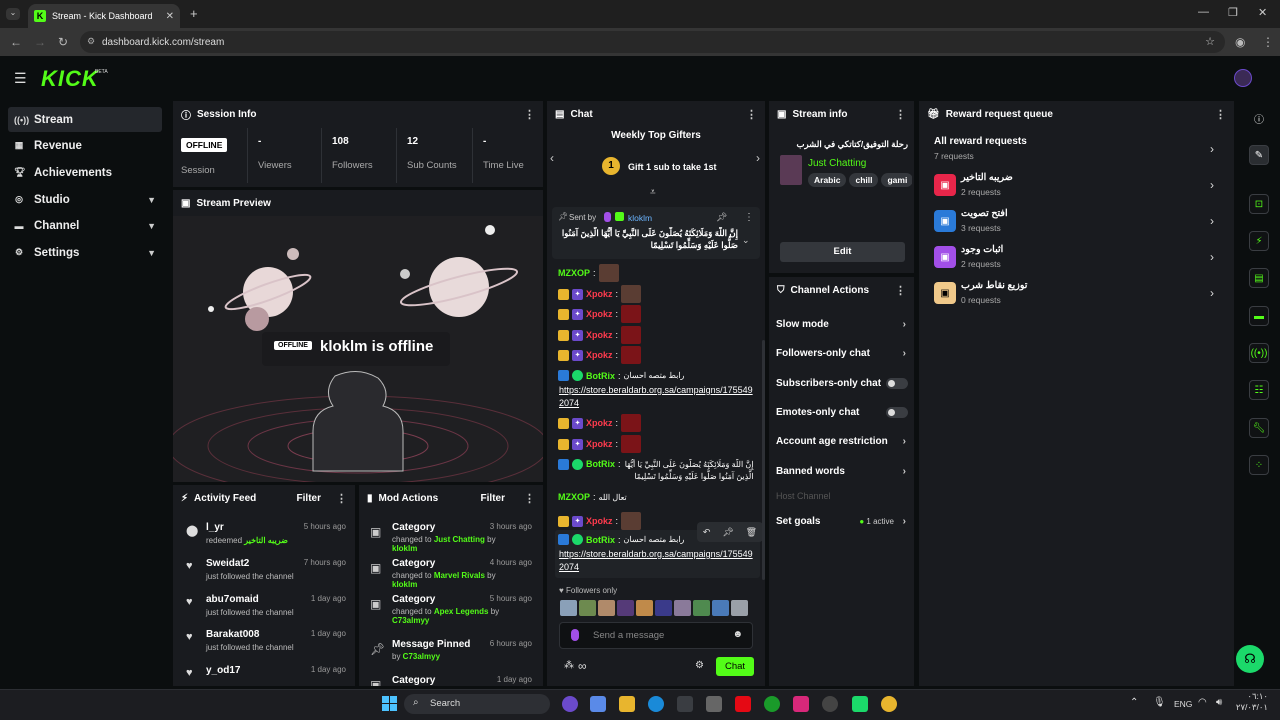 Image resolution: width=1280 pixels, height=720 pixels. Describe the element at coordinates (685, 704) in the screenshot. I see `store-icon` at that location.